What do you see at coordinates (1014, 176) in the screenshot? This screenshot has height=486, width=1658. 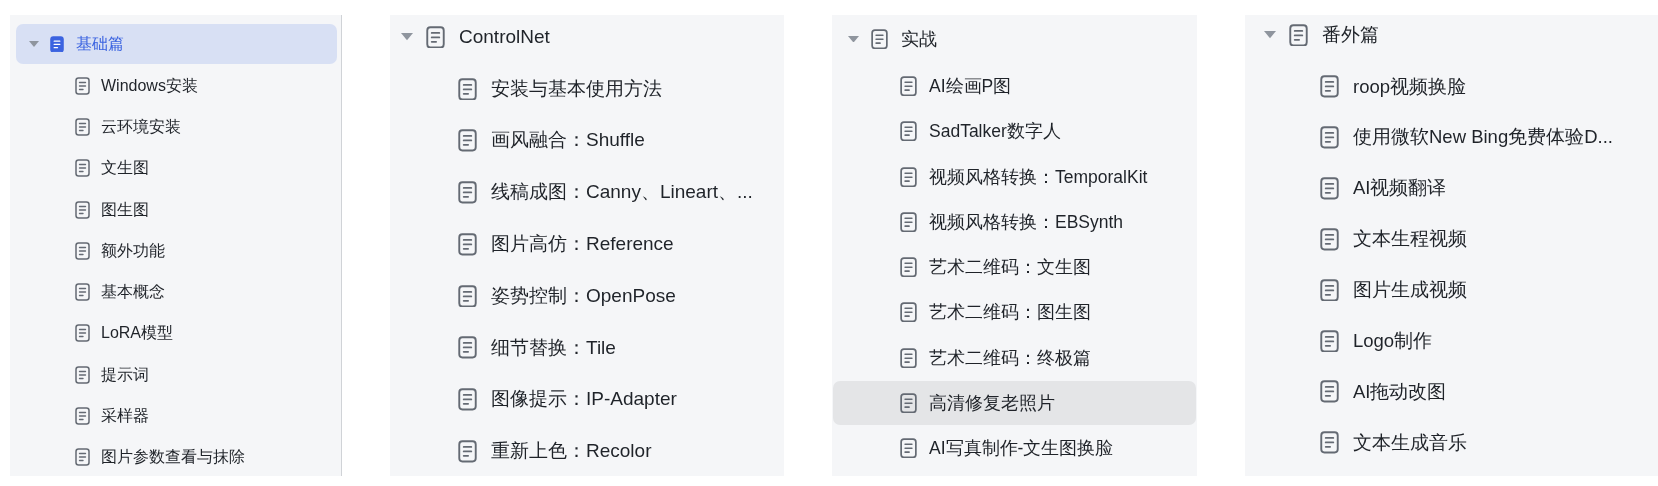 I see `tree-item: 视频风格转换：TemporalKit` at bounding box center [1014, 176].